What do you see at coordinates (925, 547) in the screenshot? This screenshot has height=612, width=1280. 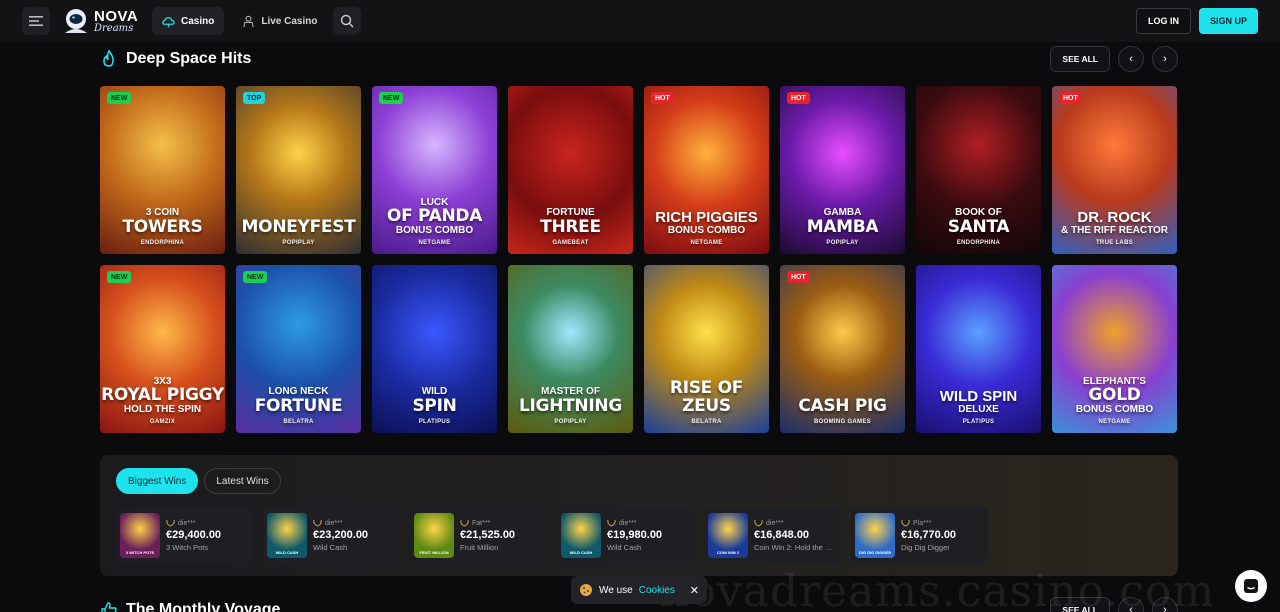 I see `win-game-name: Dig Dig Digger` at bounding box center [925, 547].